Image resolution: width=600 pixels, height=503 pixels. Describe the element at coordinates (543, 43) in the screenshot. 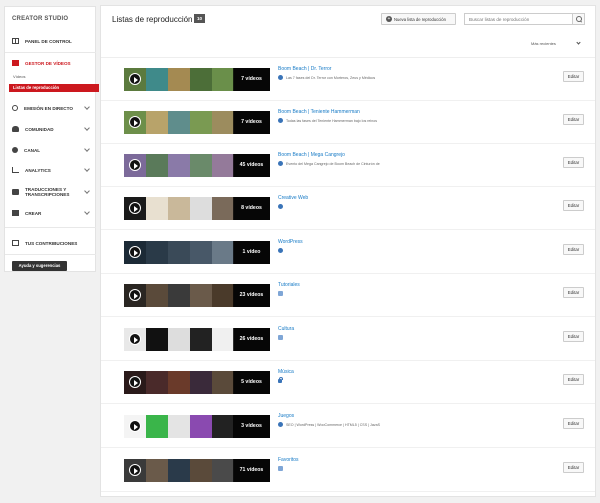

I see `sort-dropdown: Más recientes` at that location.